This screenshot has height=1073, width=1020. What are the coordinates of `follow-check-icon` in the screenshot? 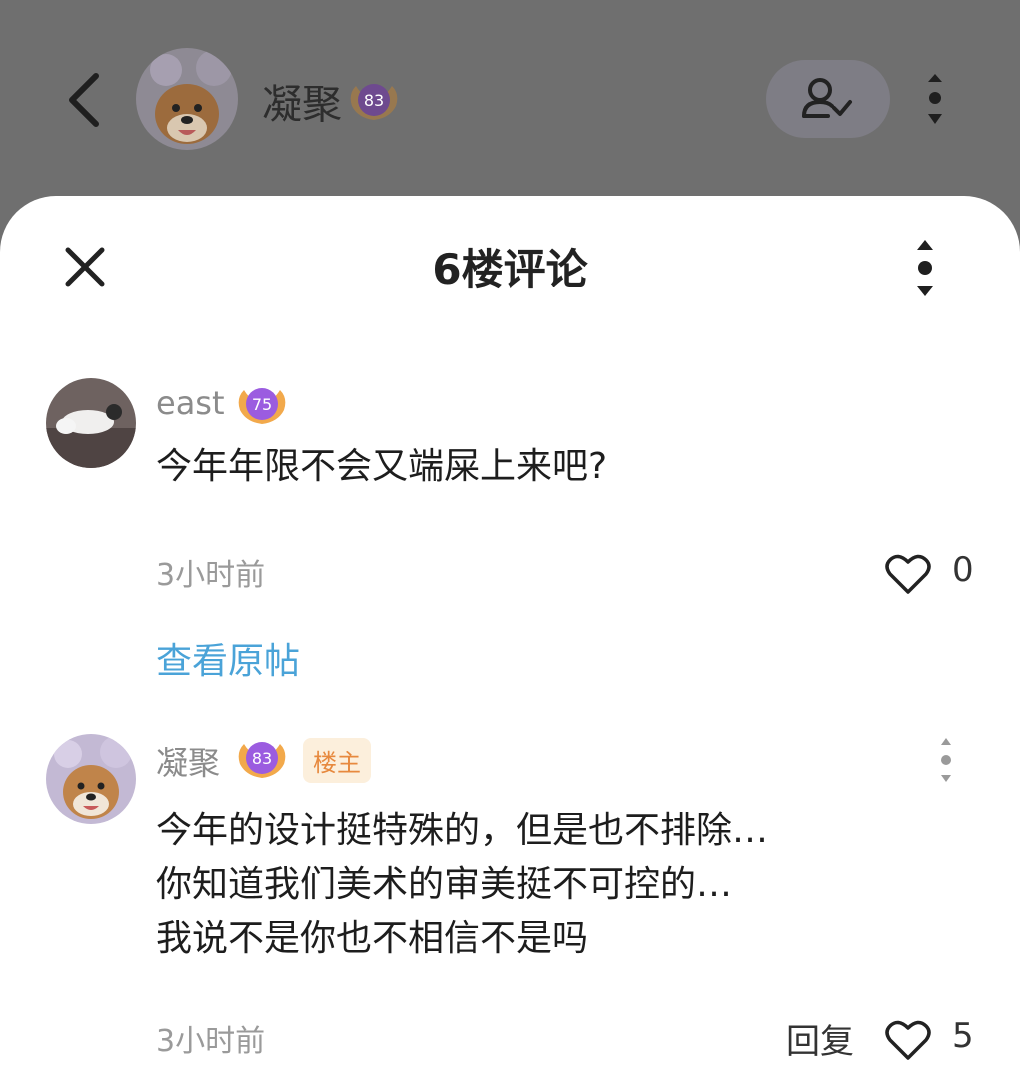 It's located at (827, 98).